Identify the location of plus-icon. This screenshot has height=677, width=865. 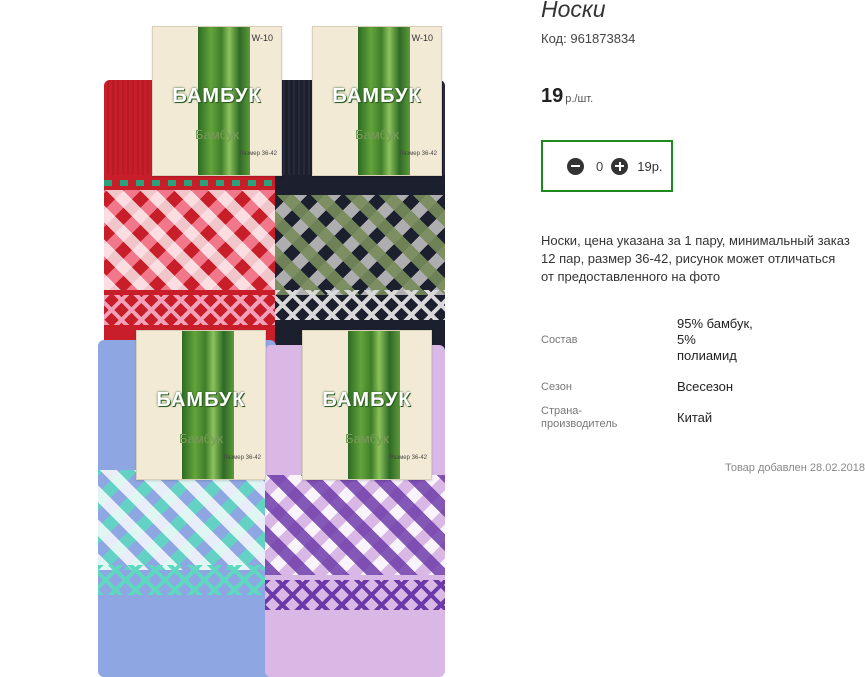
(620, 166).